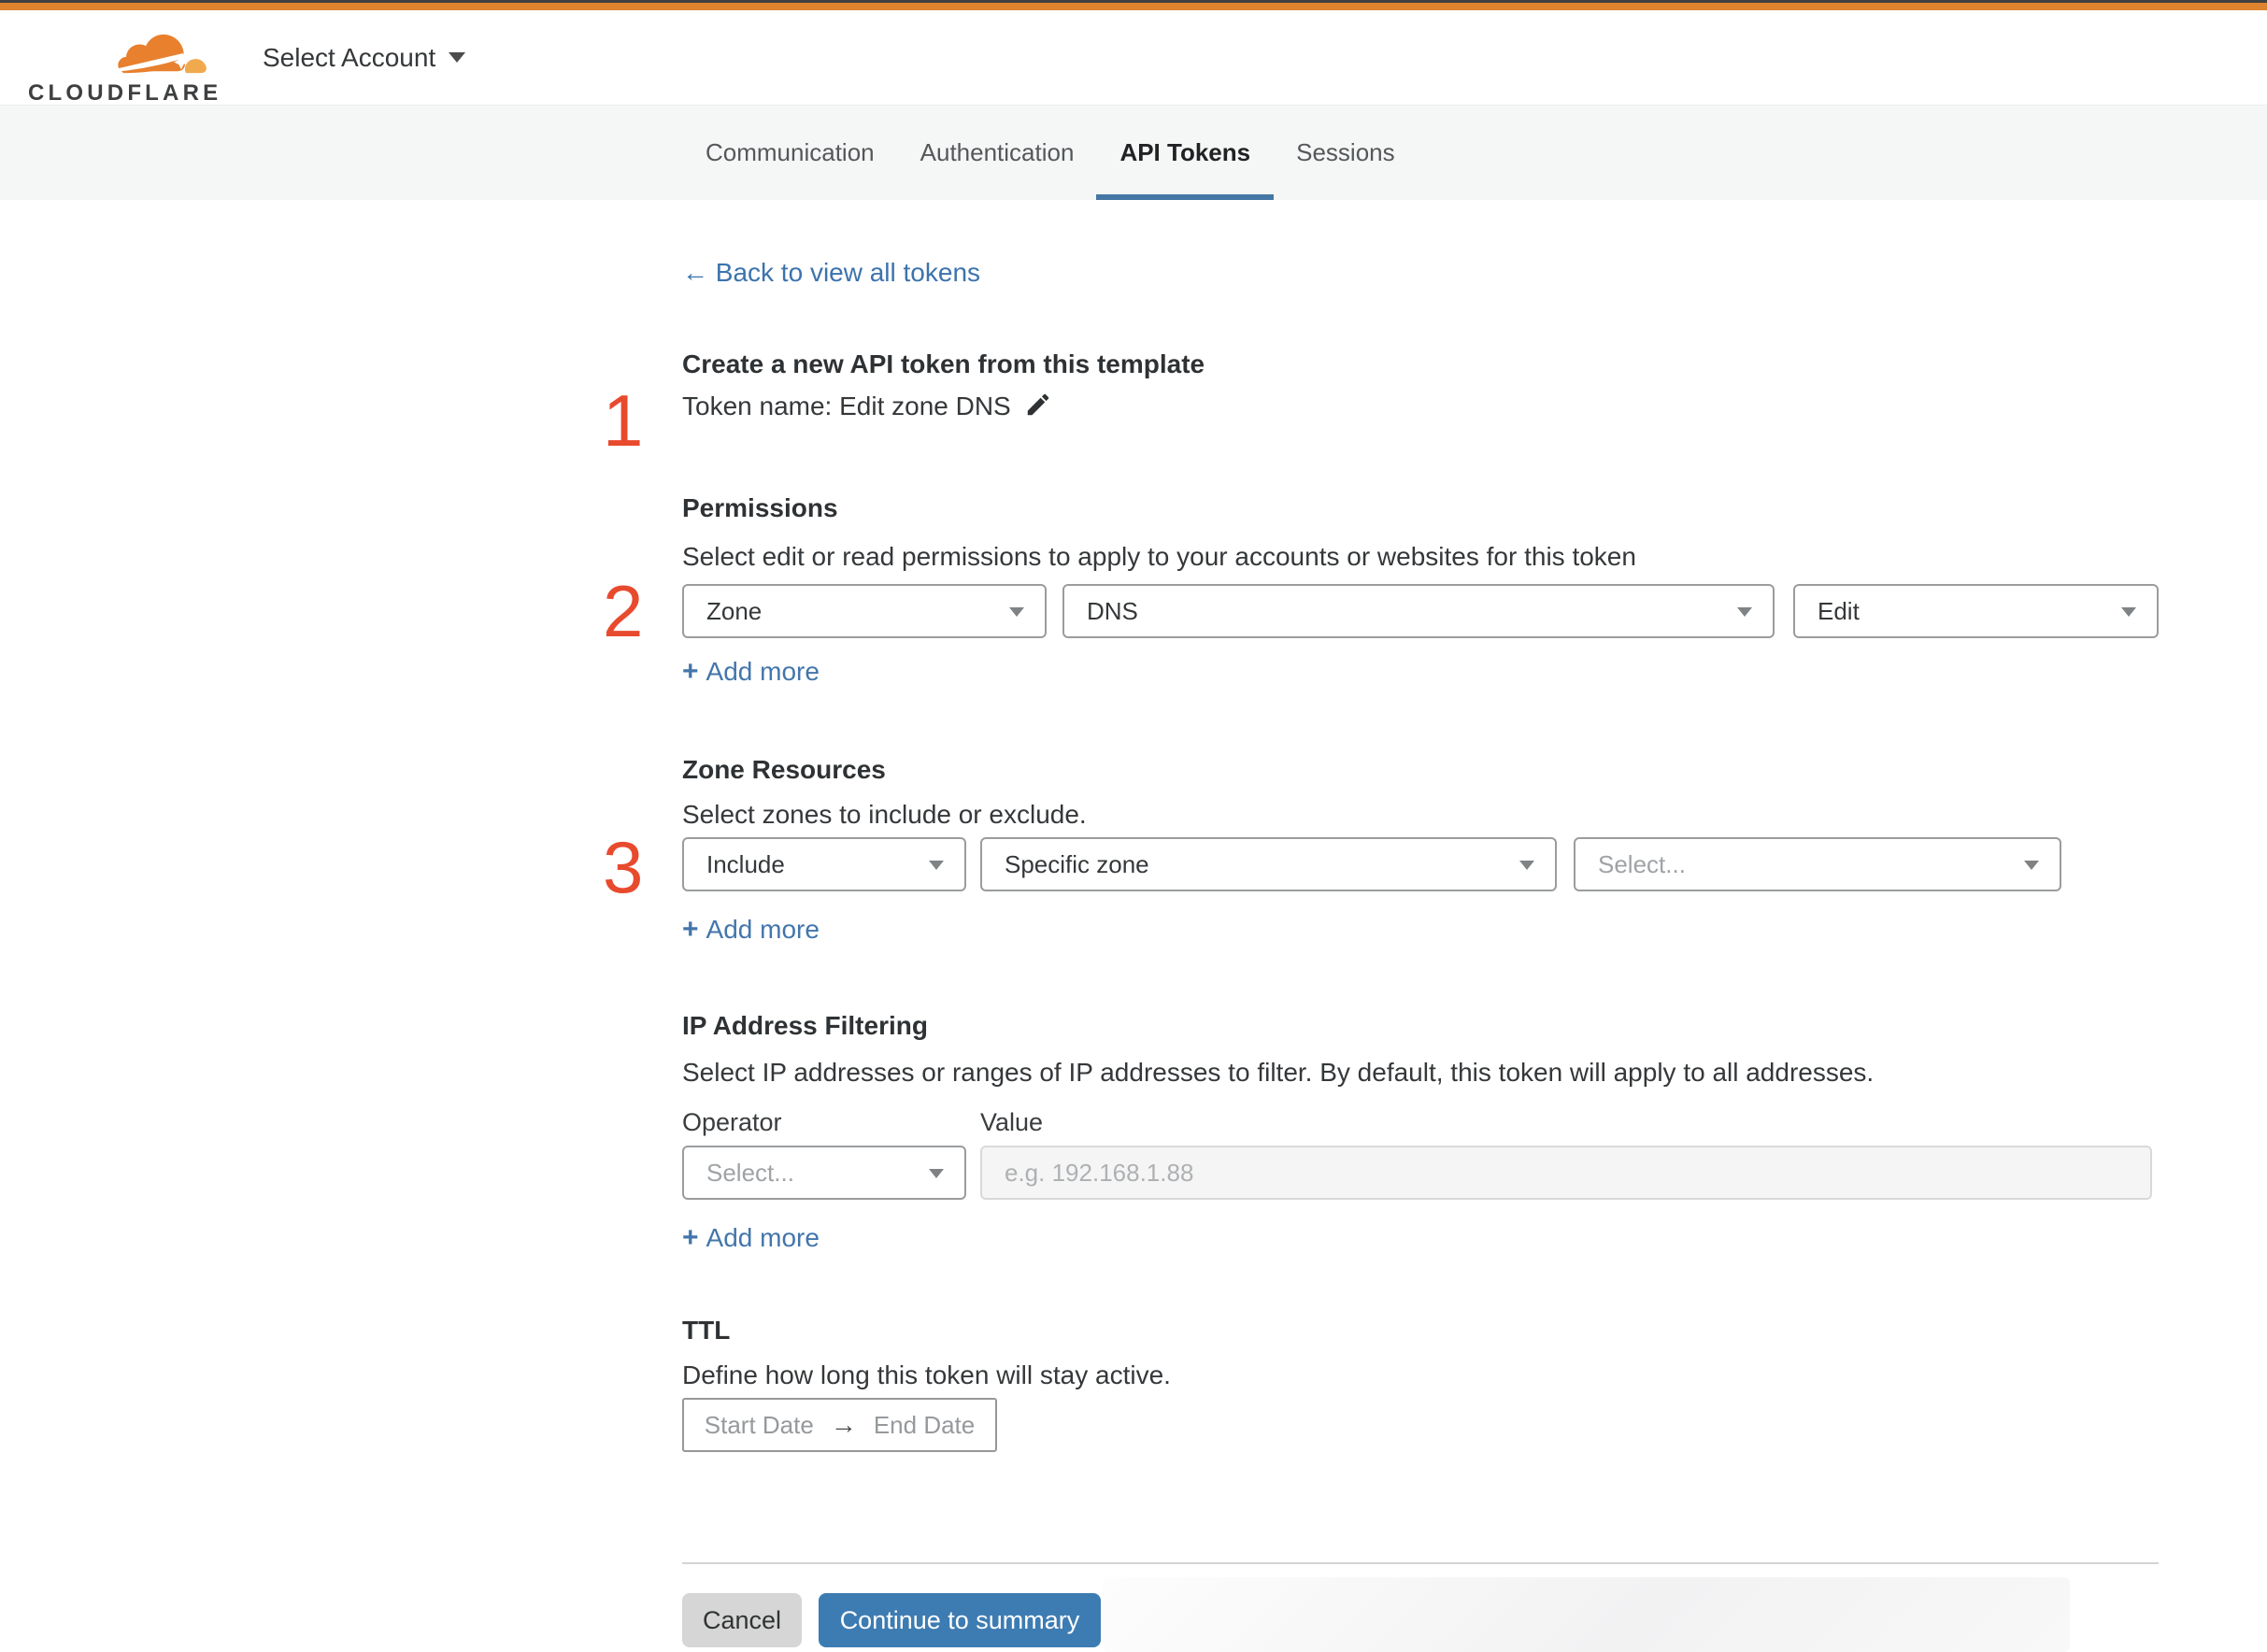  What do you see at coordinates (885, 814) in the screenshot?
I see `zone-resources-description: Select zones to include or exclude.` at bounding box center [885, 814].